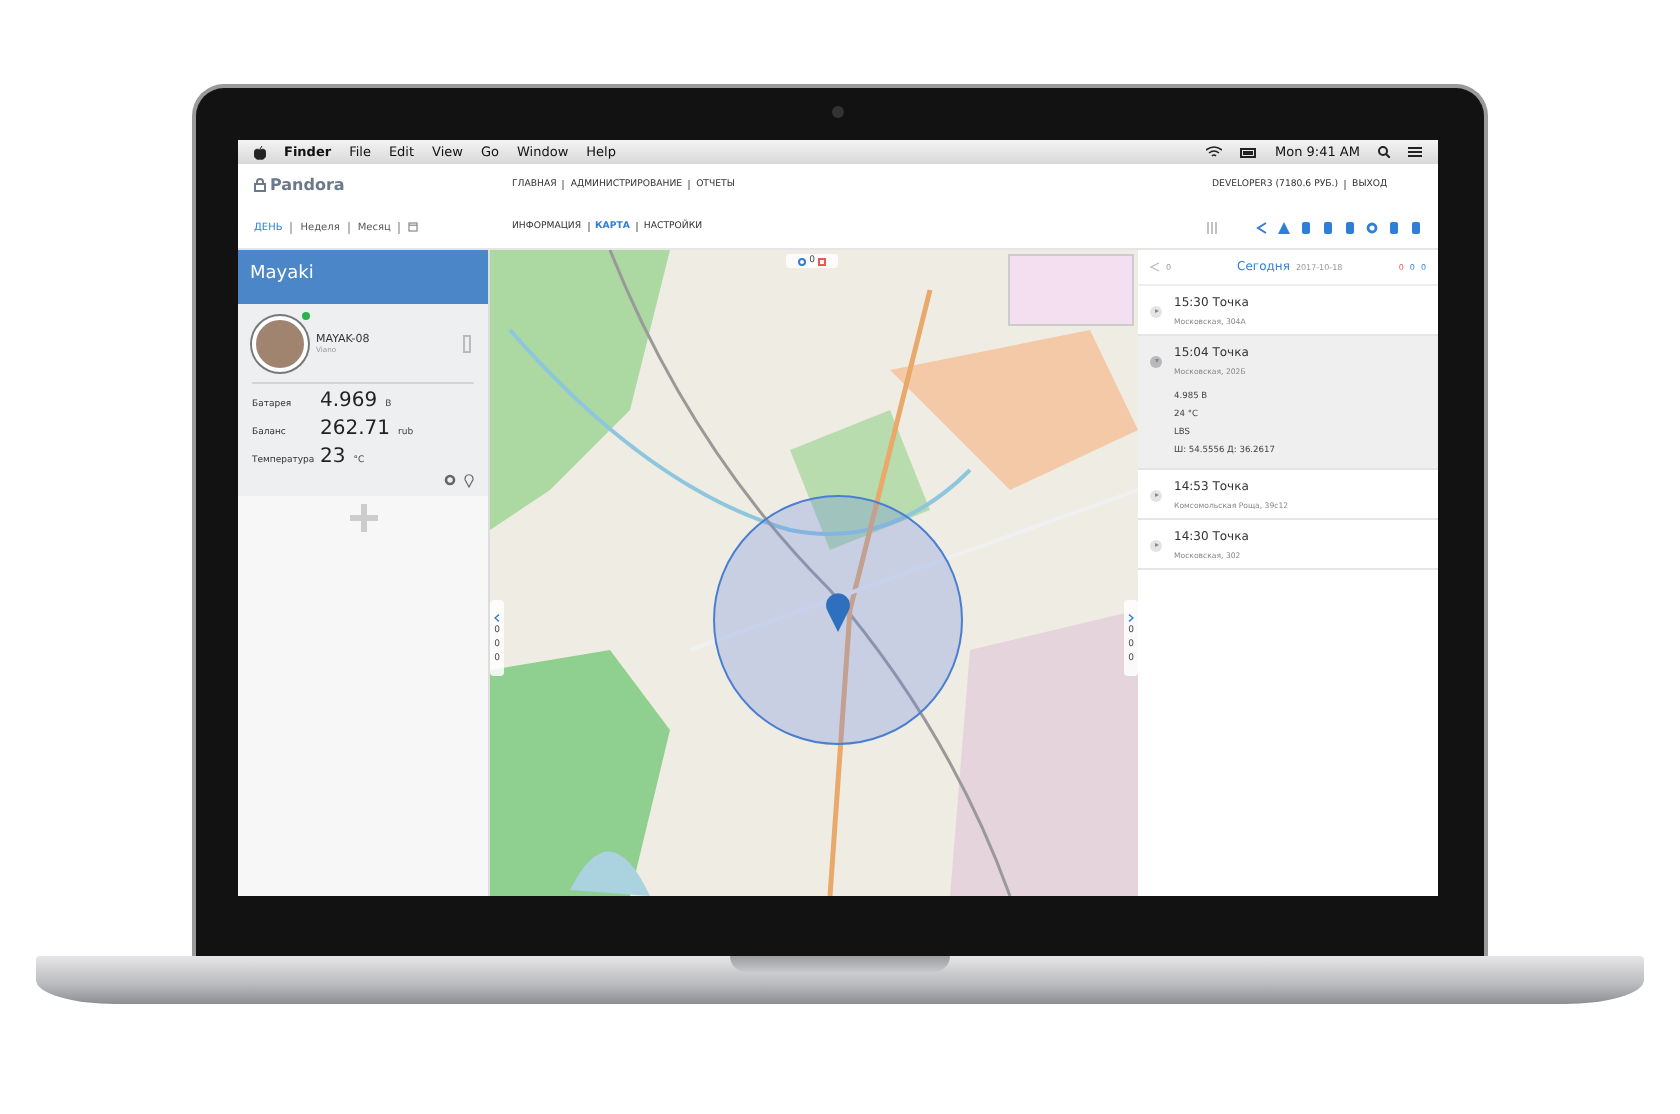 Image resolution: width=1680 pixels, height=1114 pixels. I want to click on location-pin-icon, so click(469, 481).